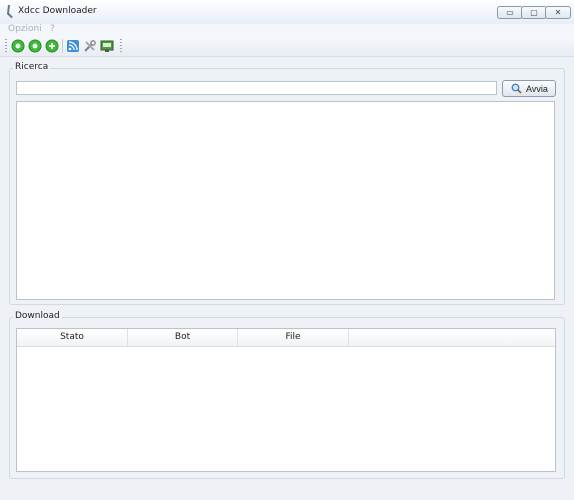 This screenshot has height=500, width=574. Describe the element at coordinates (10, 11) in the screenshot. I see `app-icon` at that location.